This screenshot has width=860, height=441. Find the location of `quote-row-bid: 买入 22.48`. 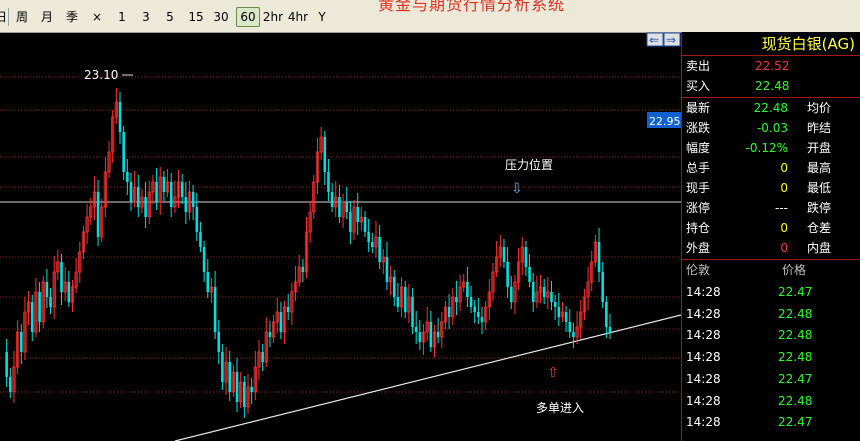

quote-row-bid: 买入 22.48 is located at coordinates (771, 86).